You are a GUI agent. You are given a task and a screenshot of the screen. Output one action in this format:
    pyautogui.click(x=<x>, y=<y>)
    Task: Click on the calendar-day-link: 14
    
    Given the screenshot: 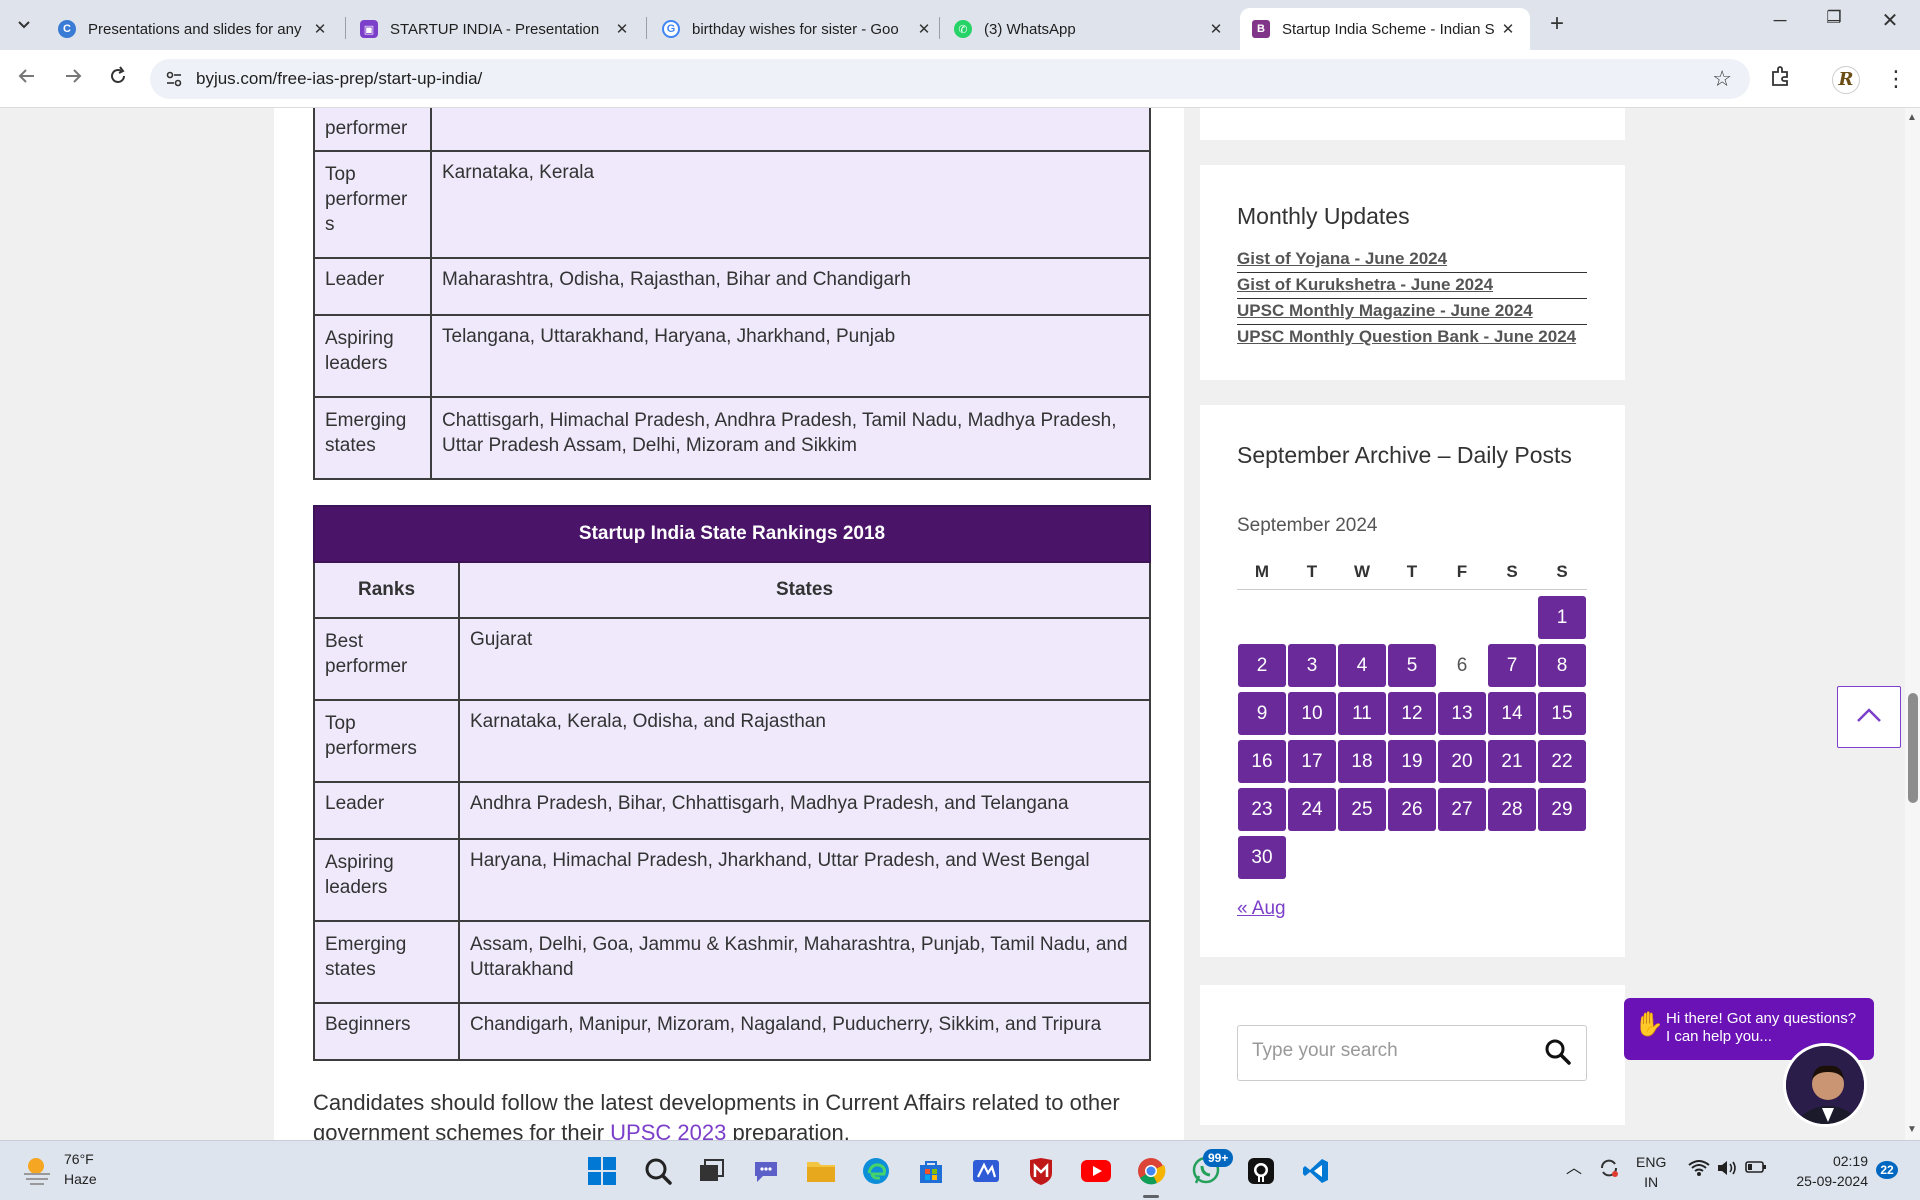 What is the action you would take?
    pyautogui.click(x=1512, y=713)
    